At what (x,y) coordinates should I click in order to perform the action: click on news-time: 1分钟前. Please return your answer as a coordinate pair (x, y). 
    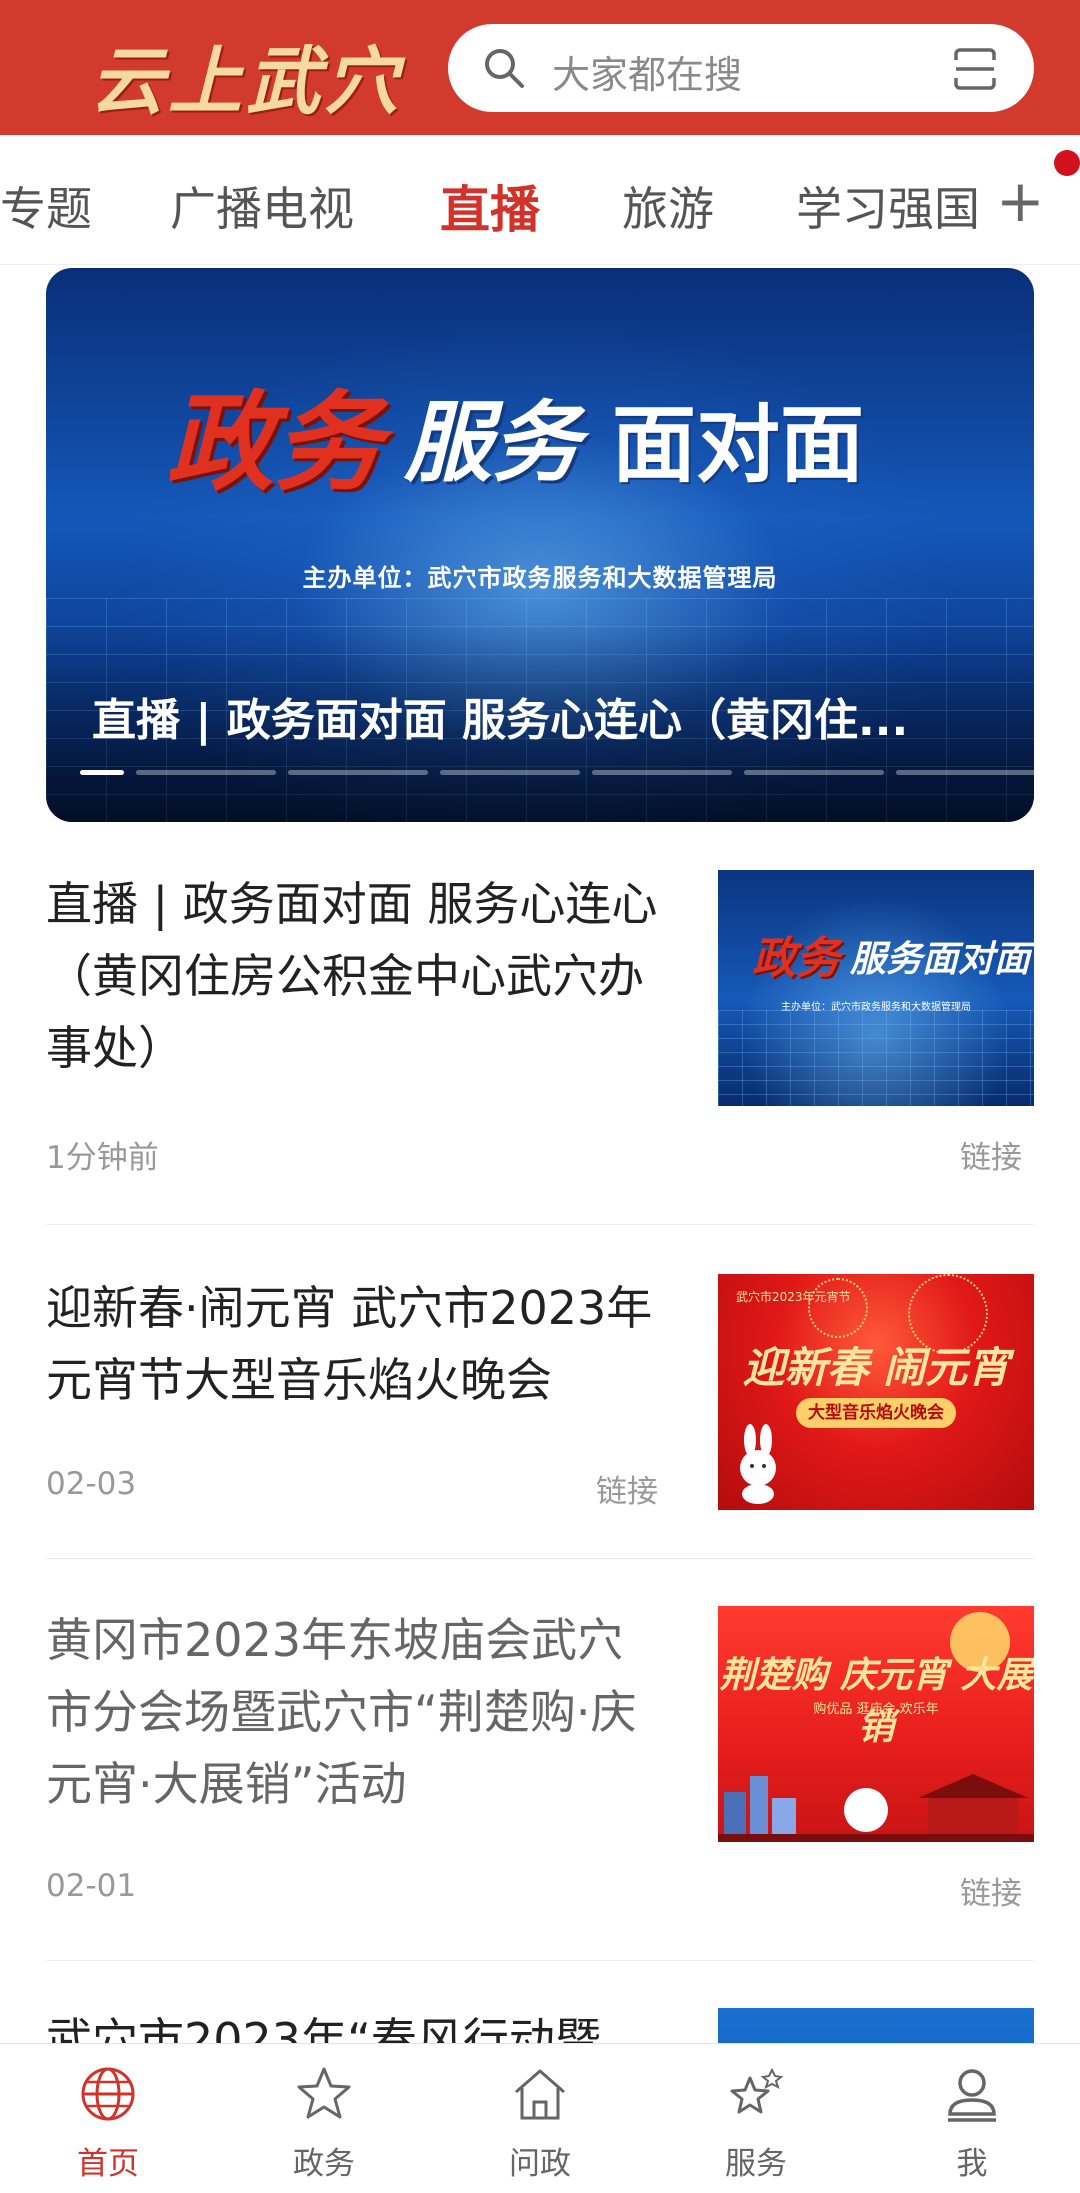
    Looking at the image, I should click on (102, 1158).